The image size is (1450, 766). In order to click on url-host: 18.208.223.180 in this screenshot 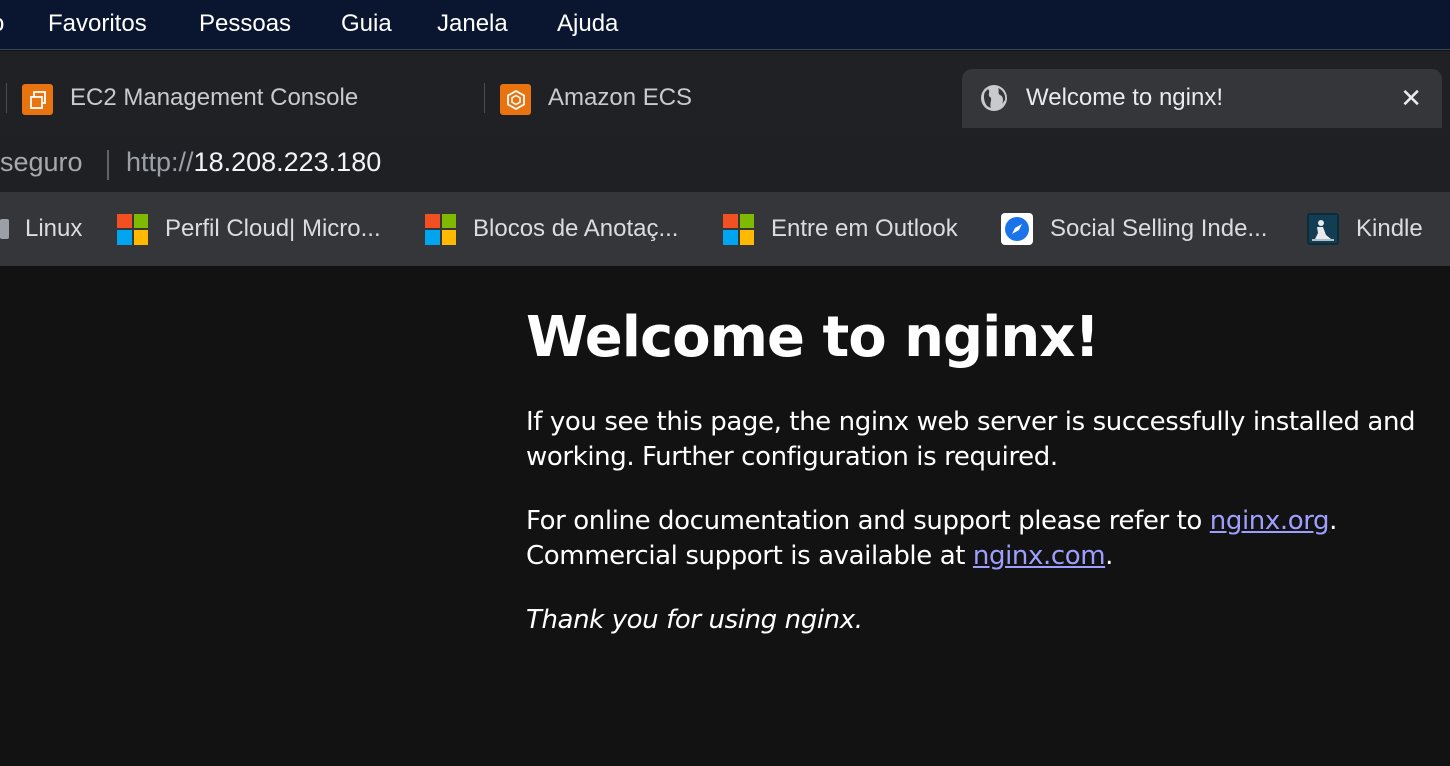, I will do `click(287, 162)`.